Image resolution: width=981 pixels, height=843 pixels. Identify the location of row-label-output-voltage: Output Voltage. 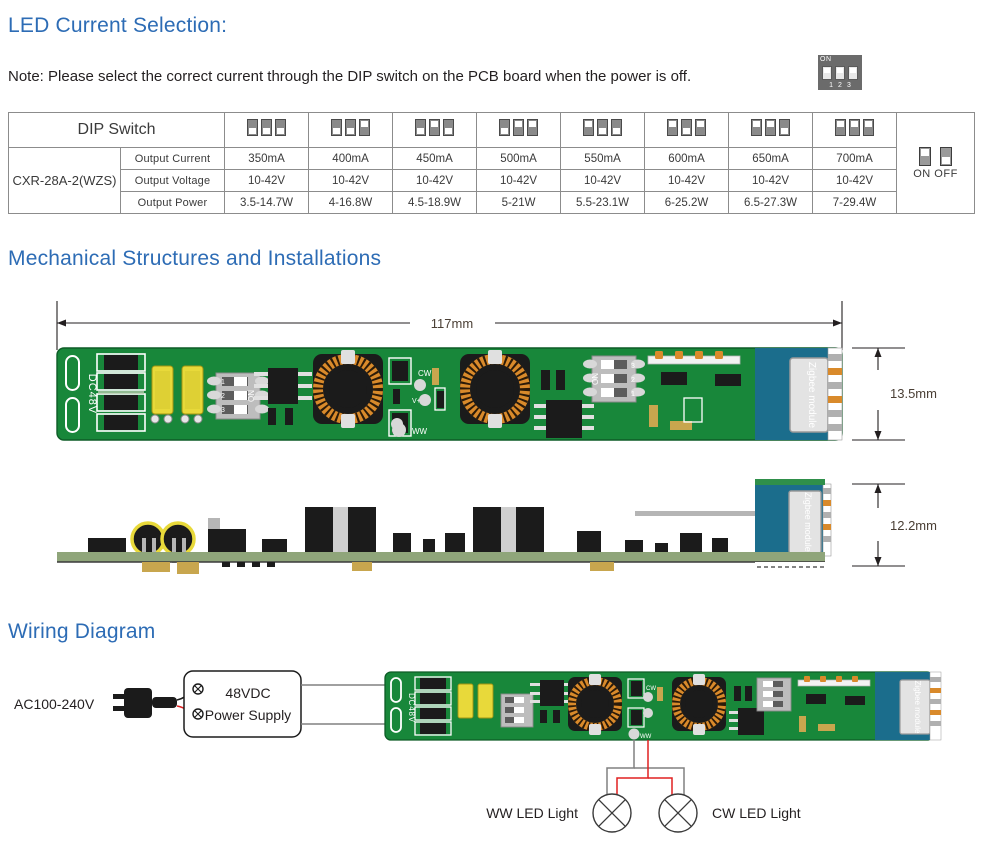
(172, 180).